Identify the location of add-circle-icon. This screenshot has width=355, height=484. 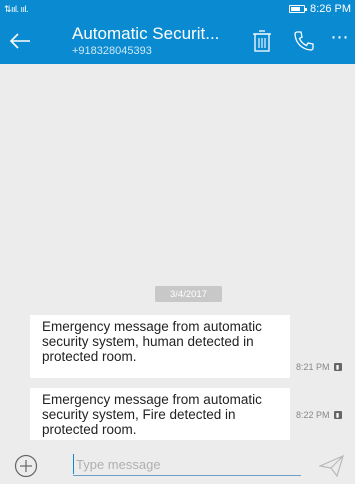
(26, 466).